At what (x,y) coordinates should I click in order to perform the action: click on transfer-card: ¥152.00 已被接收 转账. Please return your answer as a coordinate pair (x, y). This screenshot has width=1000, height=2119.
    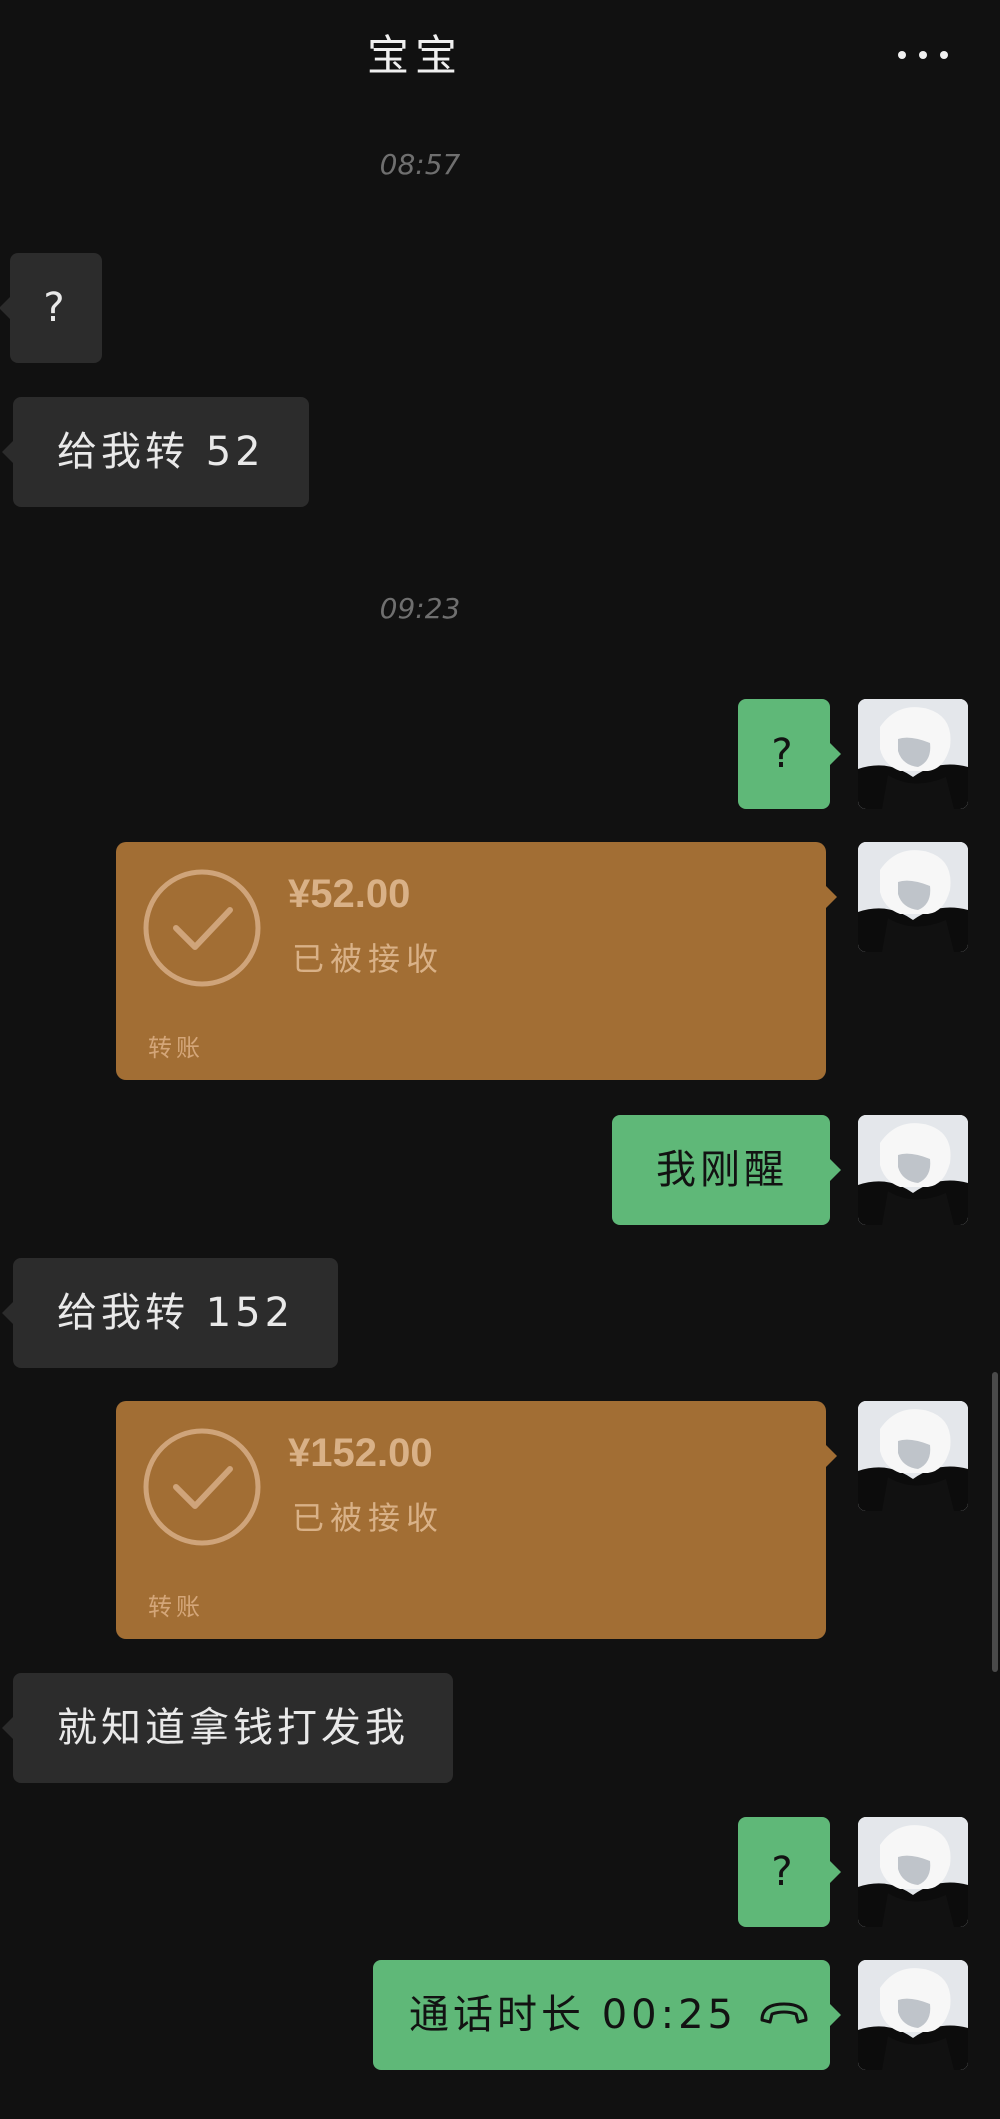
    Looking at the image, I should click on (476, 1520).